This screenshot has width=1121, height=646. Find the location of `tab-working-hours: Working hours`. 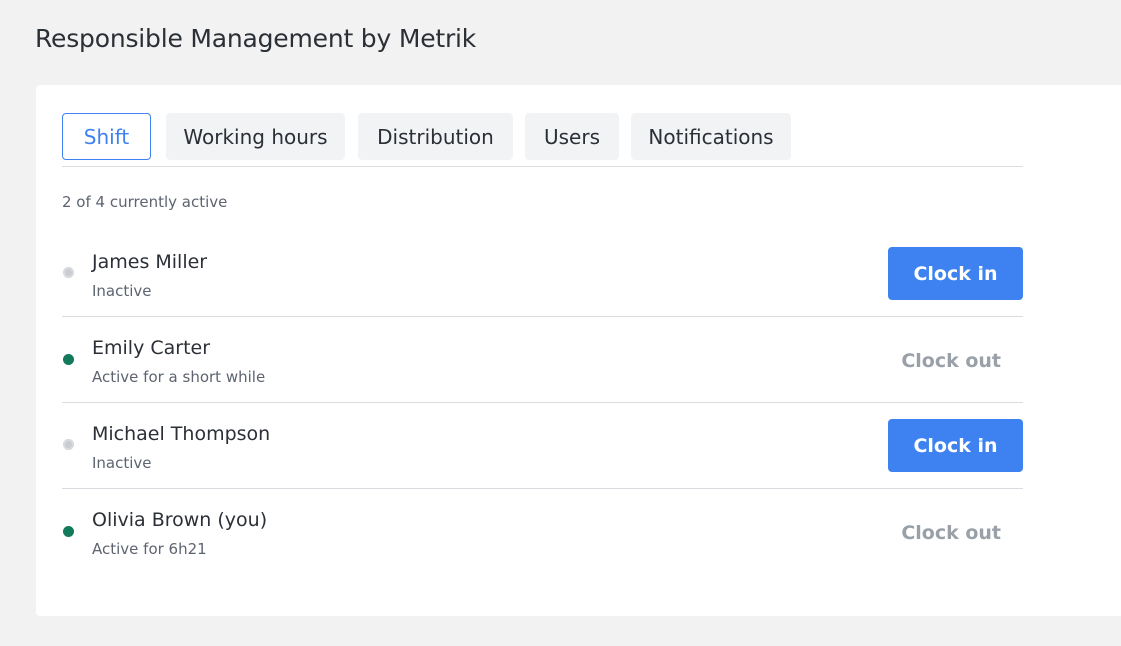

tab-working-hours: Working hours is located at coordinates (255, 136).